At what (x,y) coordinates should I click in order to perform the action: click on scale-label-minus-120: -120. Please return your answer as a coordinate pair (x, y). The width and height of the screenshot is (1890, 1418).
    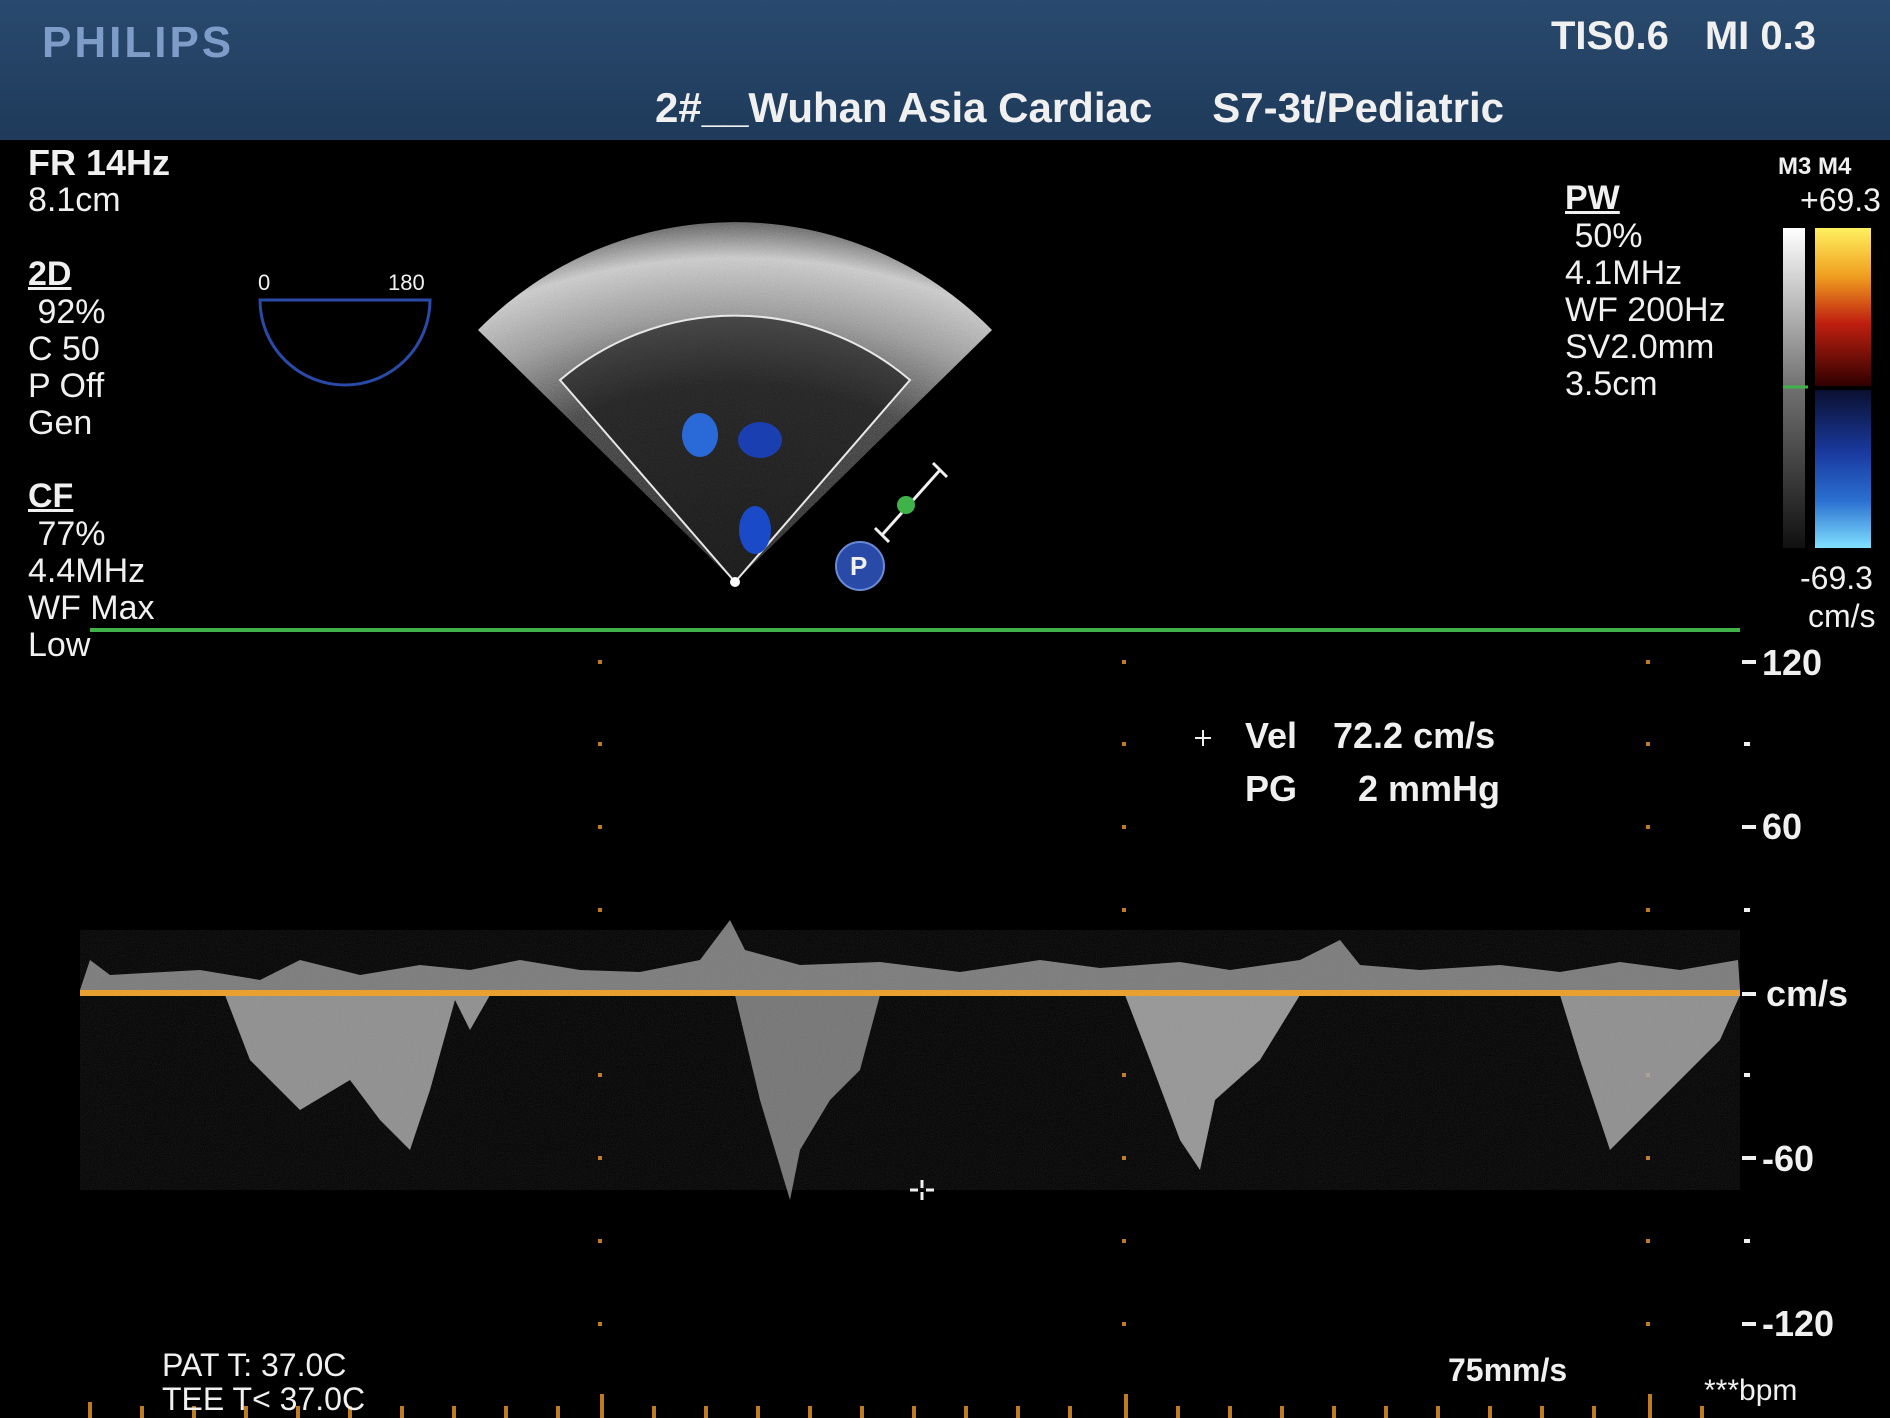
    Looking at the image, I should click on (1798, 1323).